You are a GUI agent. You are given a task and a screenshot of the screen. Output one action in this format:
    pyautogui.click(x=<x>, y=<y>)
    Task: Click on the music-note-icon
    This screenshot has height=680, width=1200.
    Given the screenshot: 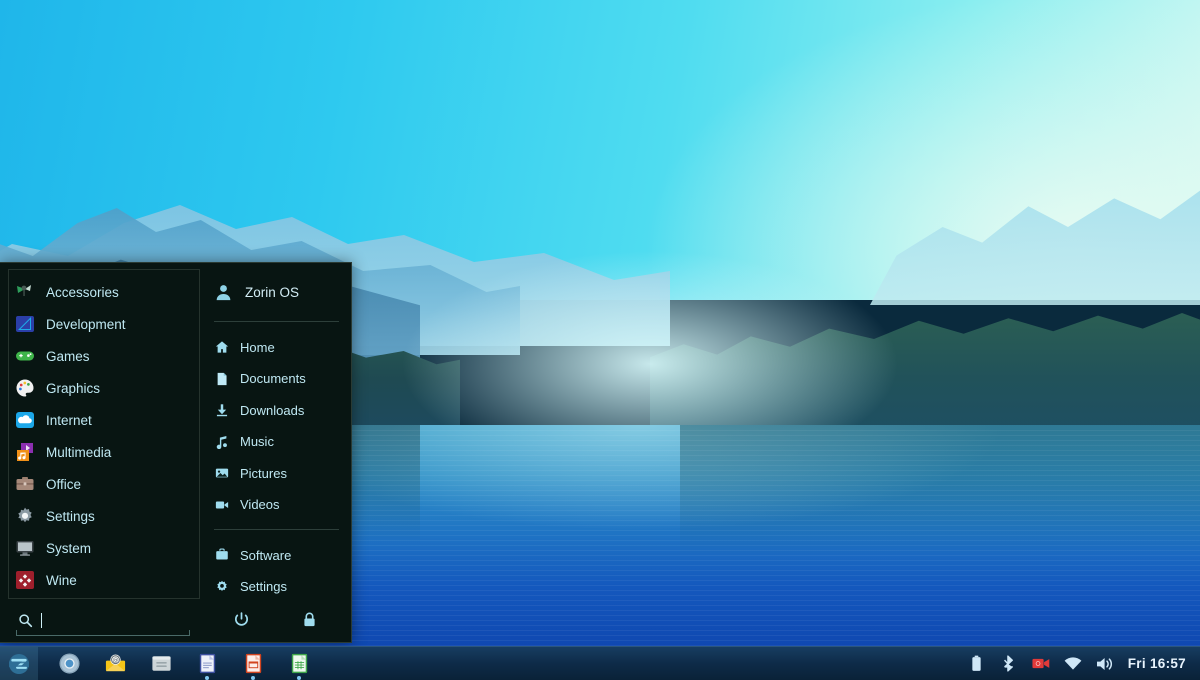 What is the action you would take?
    pyautogui.click(x=221, y=441)
    